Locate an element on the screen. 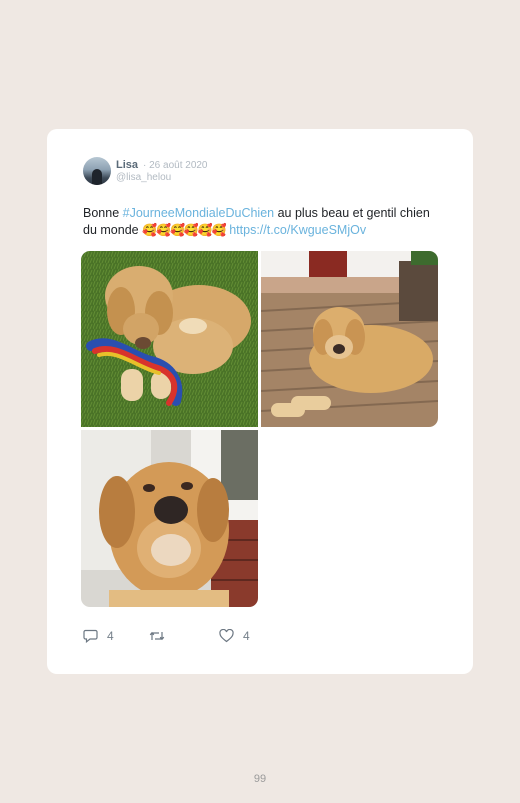 Image resolution: width=520 pixels, height=803 pixels. retweet-icon is located at coordinates (161, 636).